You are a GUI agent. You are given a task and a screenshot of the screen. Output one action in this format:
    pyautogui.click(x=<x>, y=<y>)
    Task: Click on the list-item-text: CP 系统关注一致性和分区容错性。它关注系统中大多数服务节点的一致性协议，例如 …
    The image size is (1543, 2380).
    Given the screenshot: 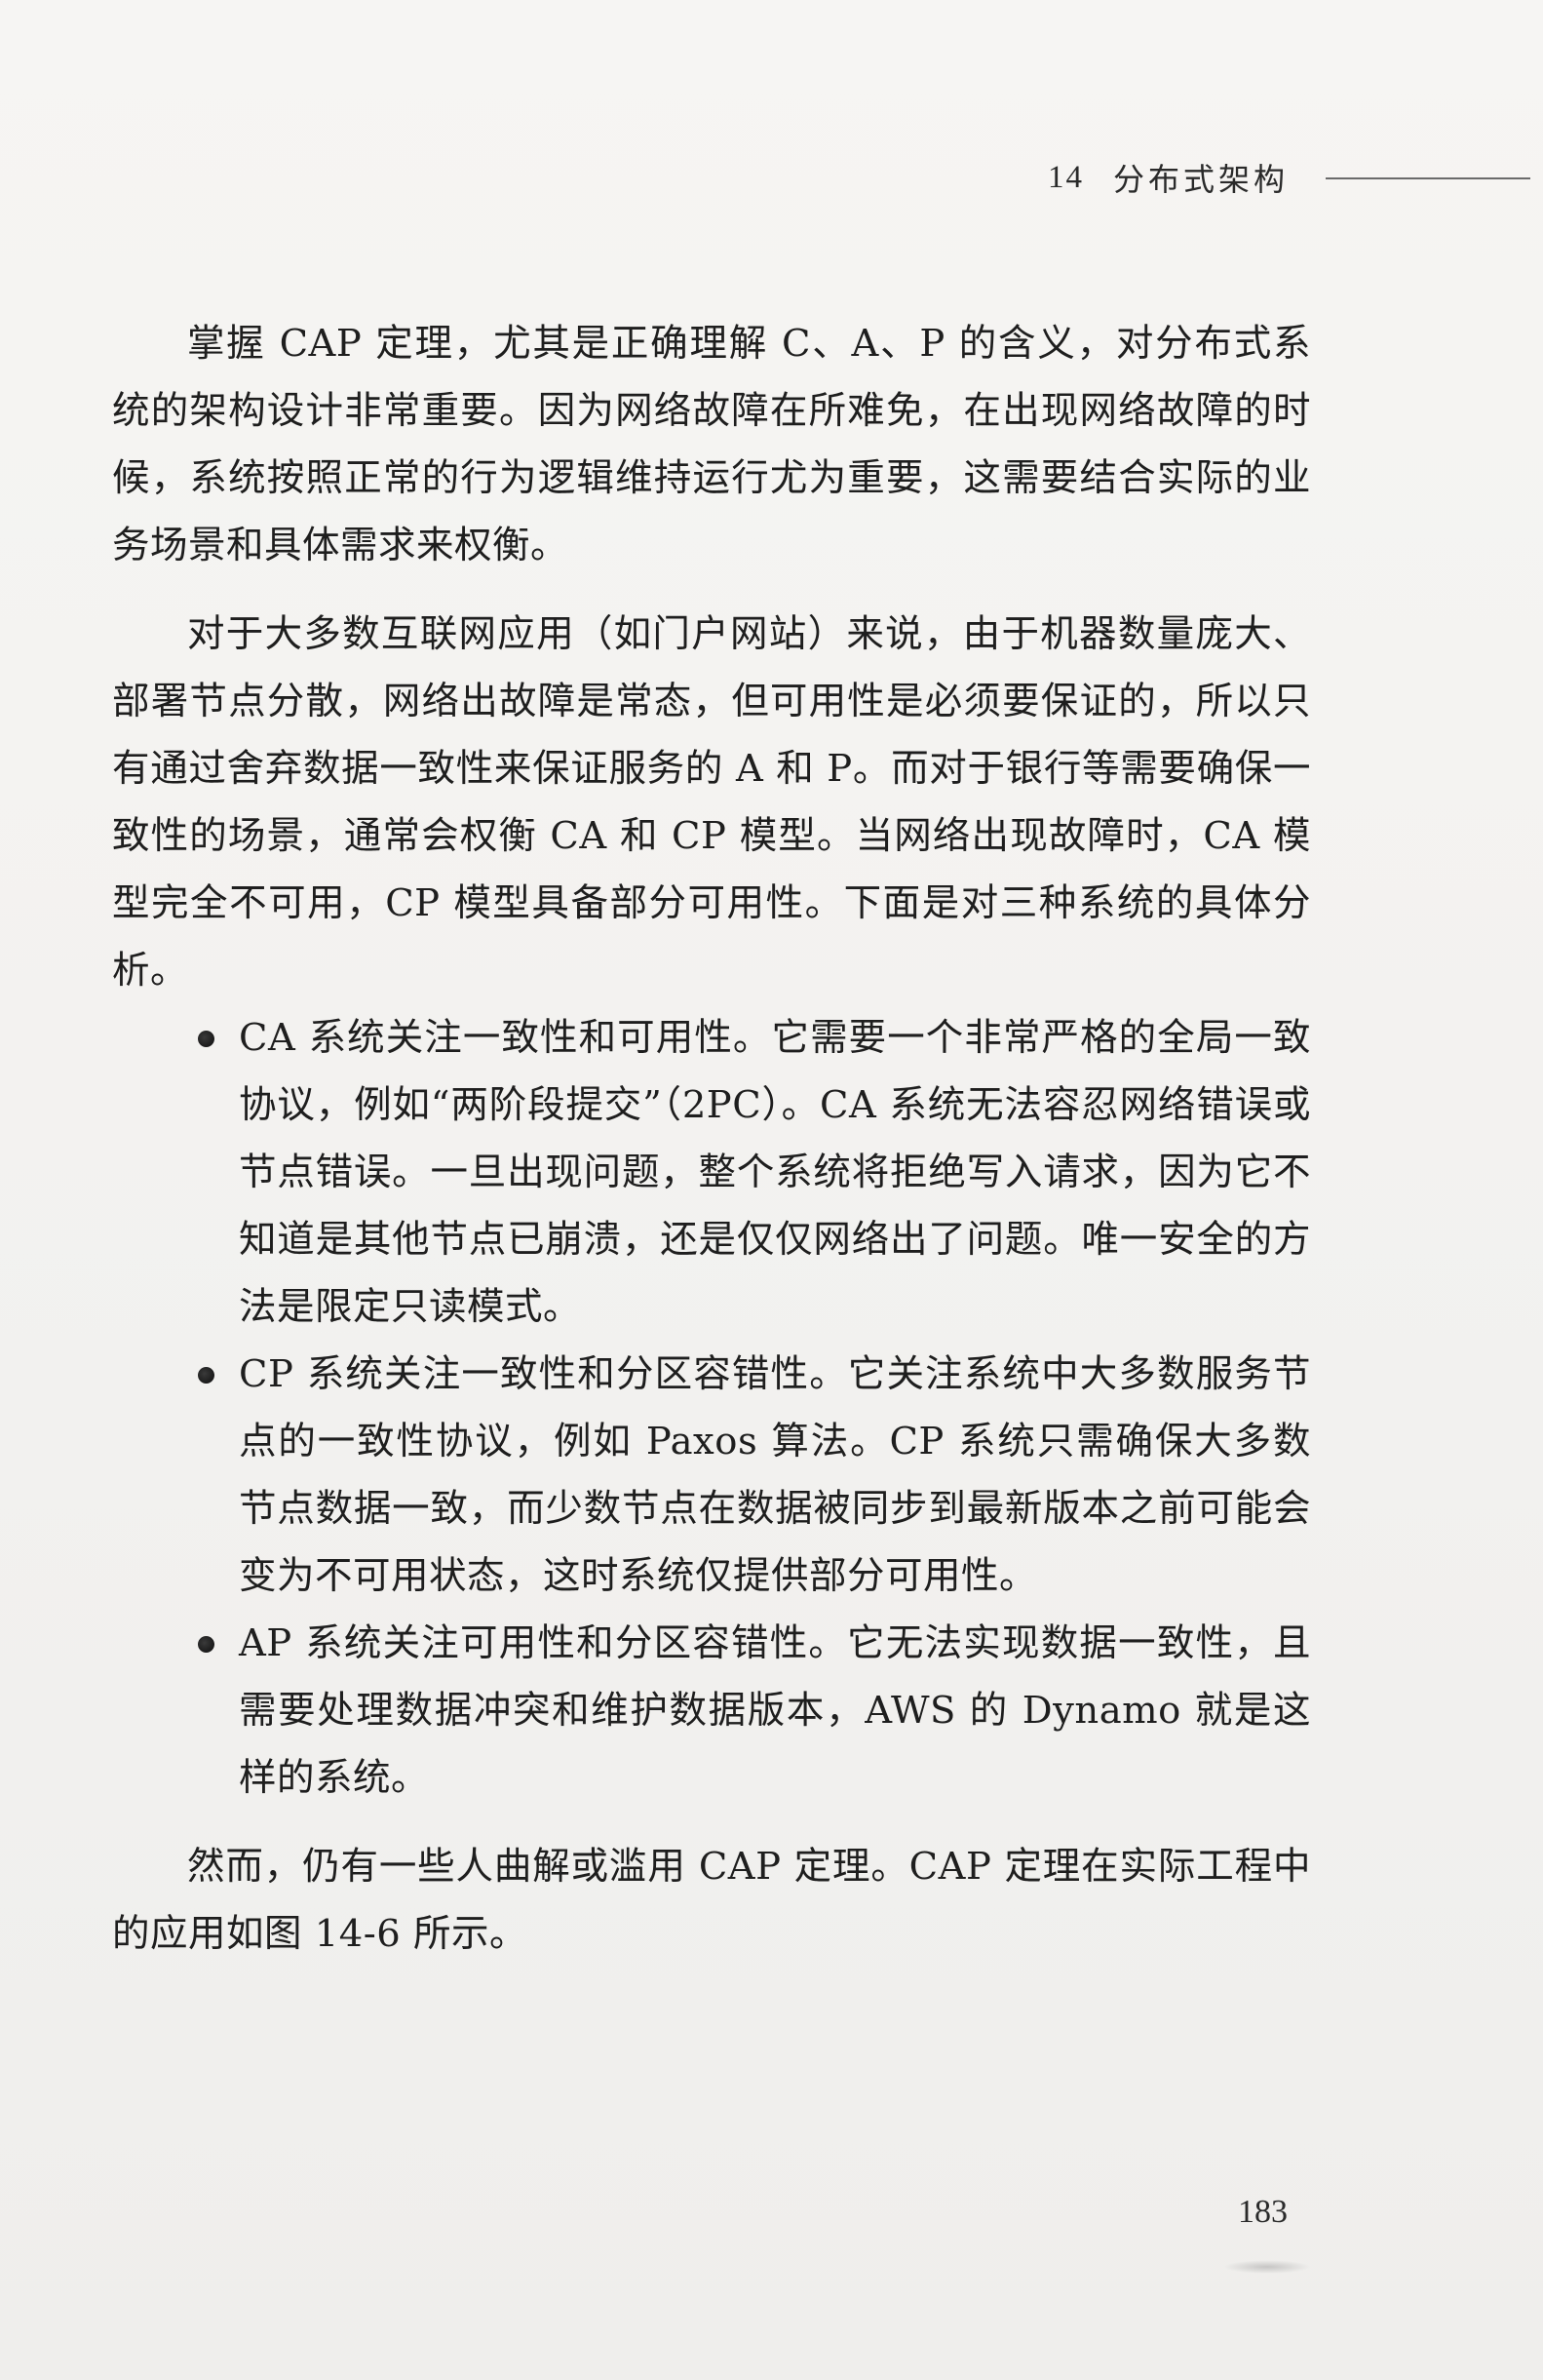 What is the action you would take?
    pyautogui.click(x=775, y=1475)
    